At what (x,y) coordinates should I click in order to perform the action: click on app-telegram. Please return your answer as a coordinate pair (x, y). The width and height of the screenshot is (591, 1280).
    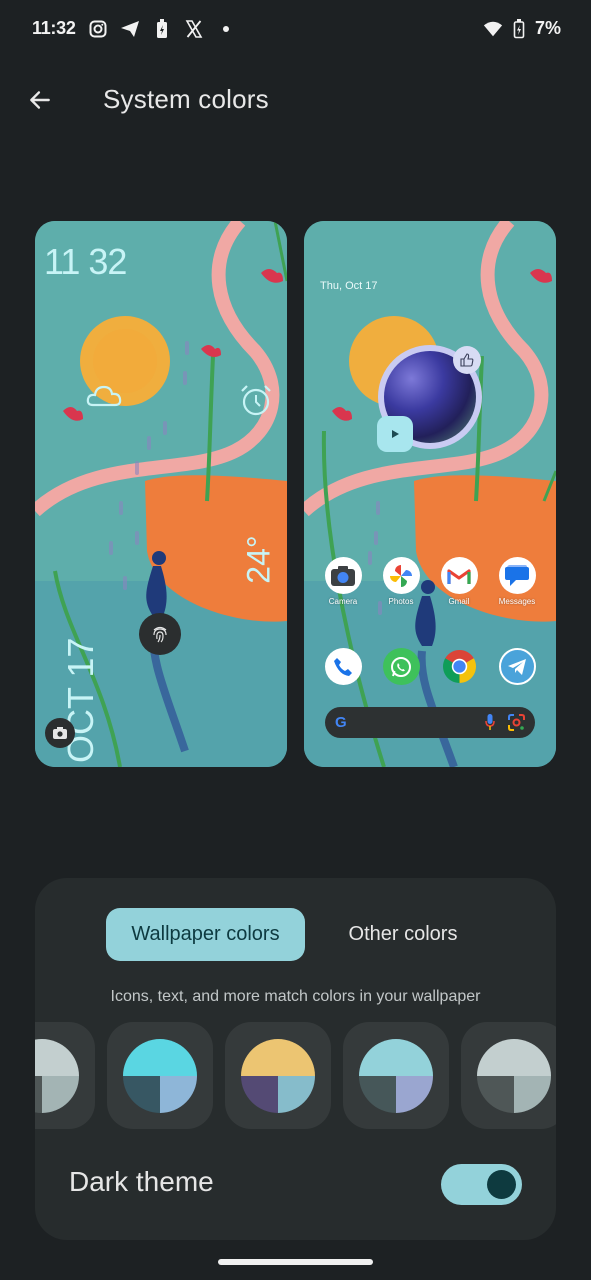
    Looking at the image, I should click on (517, 666).